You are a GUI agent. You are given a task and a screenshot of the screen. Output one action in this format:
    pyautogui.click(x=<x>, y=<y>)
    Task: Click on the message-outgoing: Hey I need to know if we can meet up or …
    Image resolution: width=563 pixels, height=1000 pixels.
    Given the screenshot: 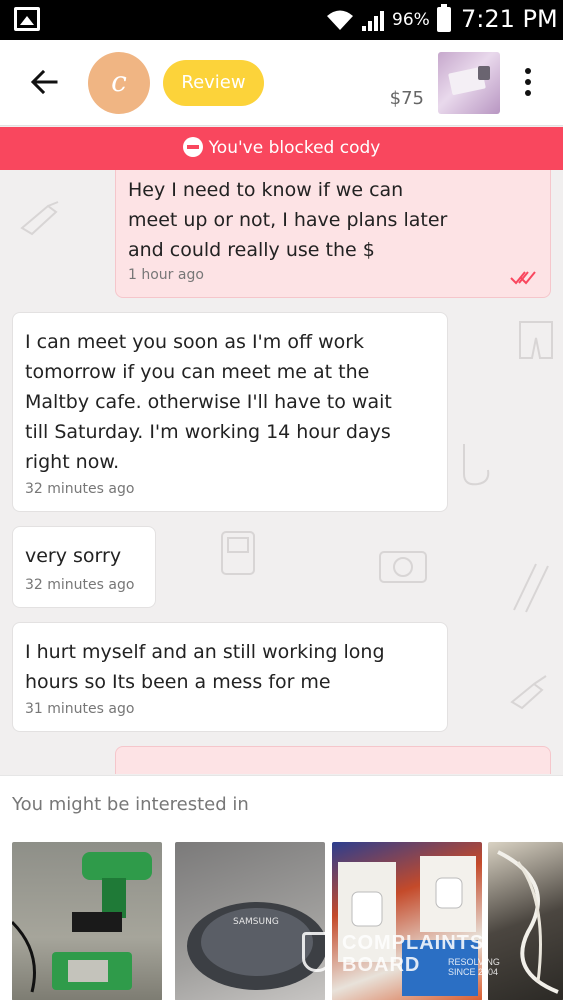 What is the action you would take?
    pyautogui.click(x=333, y=234)
    